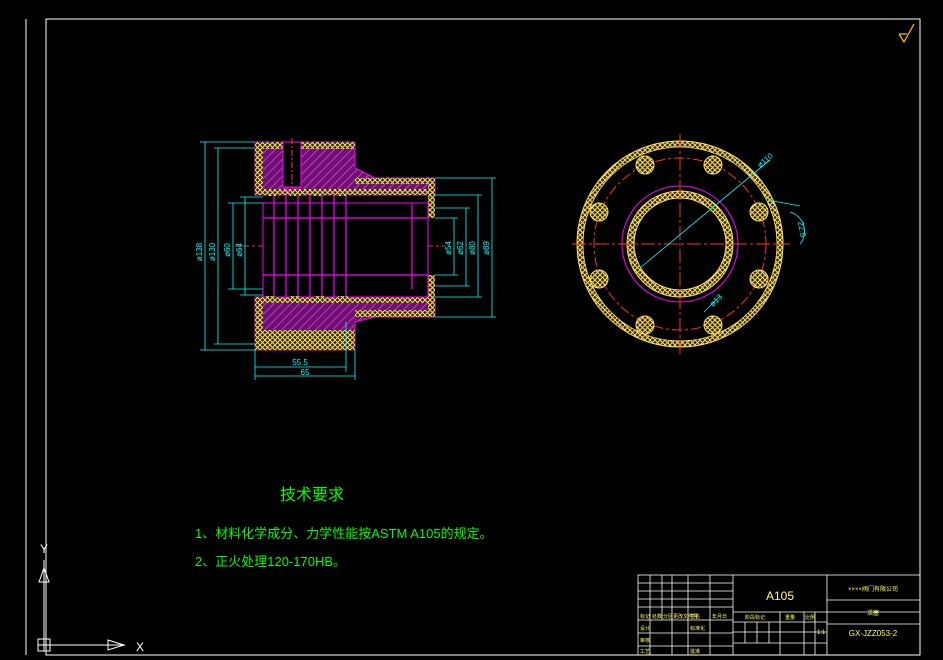  What do you see at coordinates (391, 181) in the screenshot?
I see `knurl-step-top` at bounding box center [391, 181].